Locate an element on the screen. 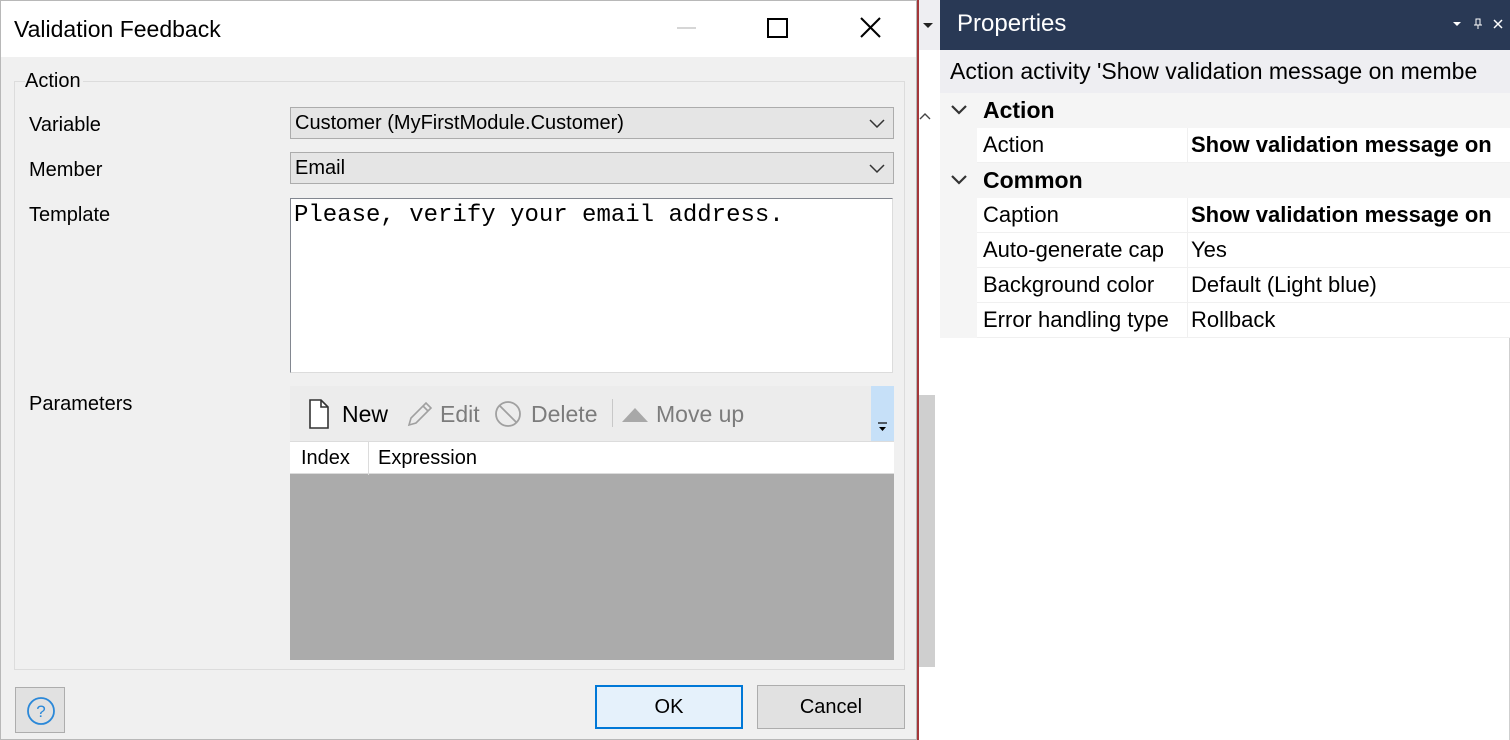  column-header-index: Index is located at coordinates (325, 458).